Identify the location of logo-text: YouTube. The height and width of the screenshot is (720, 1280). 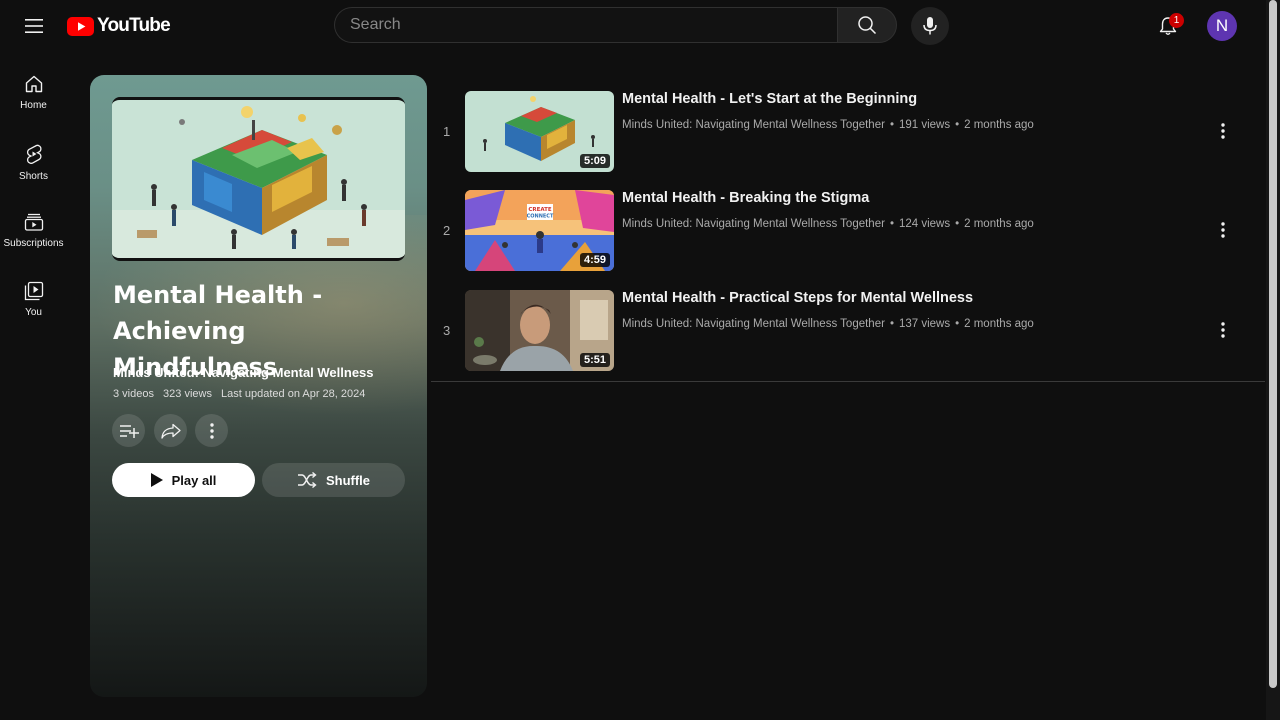
(134, 25).